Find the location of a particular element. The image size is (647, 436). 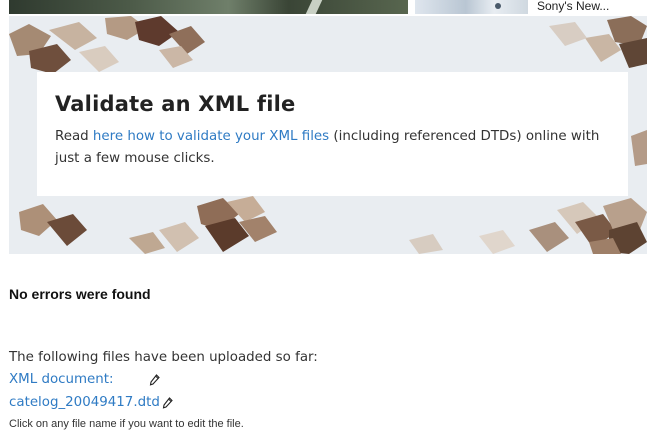

top-thumbnail is located at coordinates (471, 7).